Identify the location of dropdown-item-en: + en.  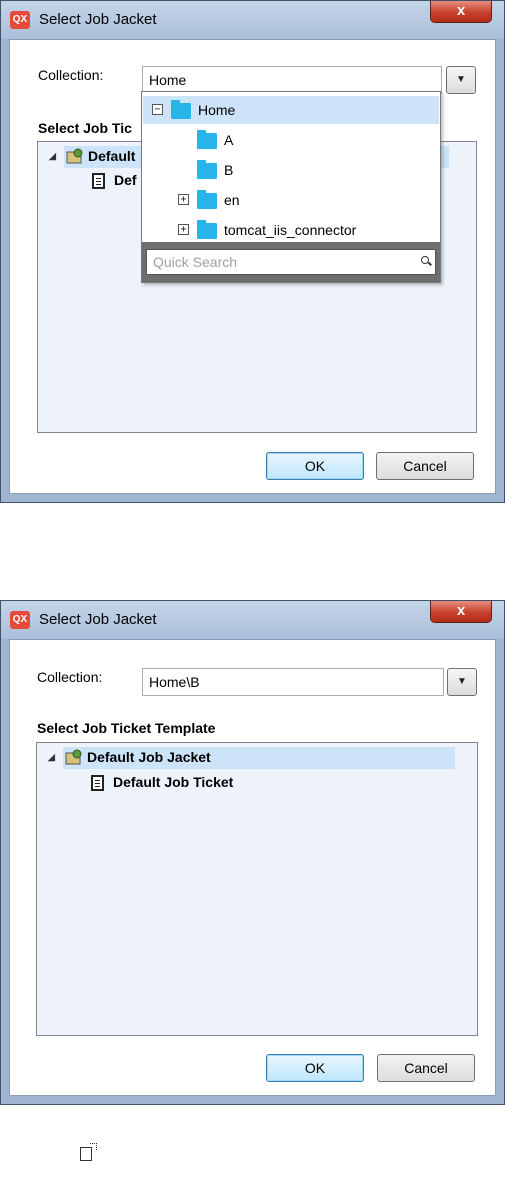
(291, 200).